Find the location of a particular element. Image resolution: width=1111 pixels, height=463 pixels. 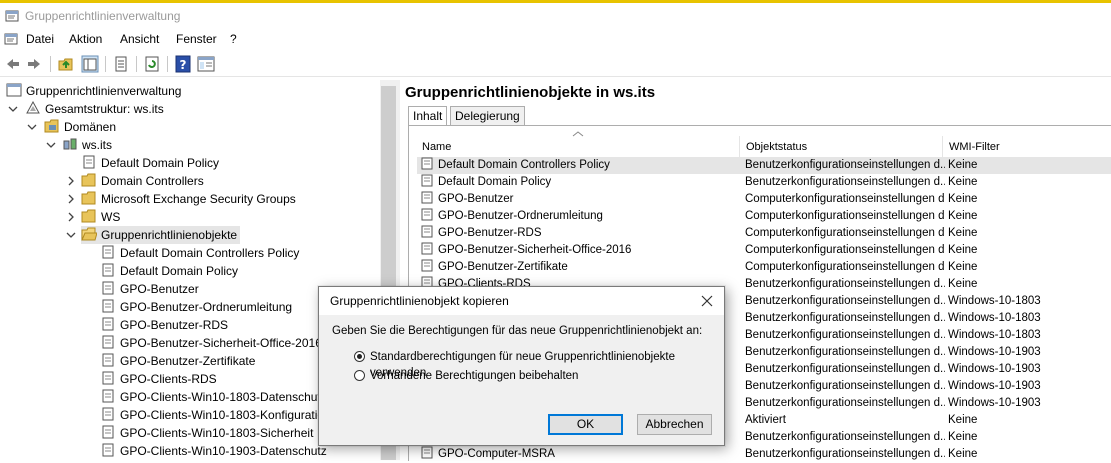

console-view-icon is located at coordinates (206, 64).